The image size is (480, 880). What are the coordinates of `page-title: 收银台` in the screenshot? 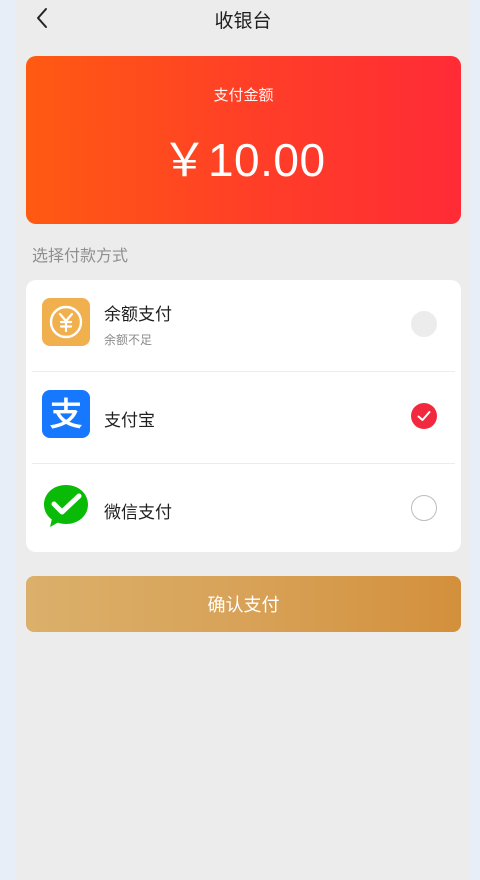 It's located at (243, 21).